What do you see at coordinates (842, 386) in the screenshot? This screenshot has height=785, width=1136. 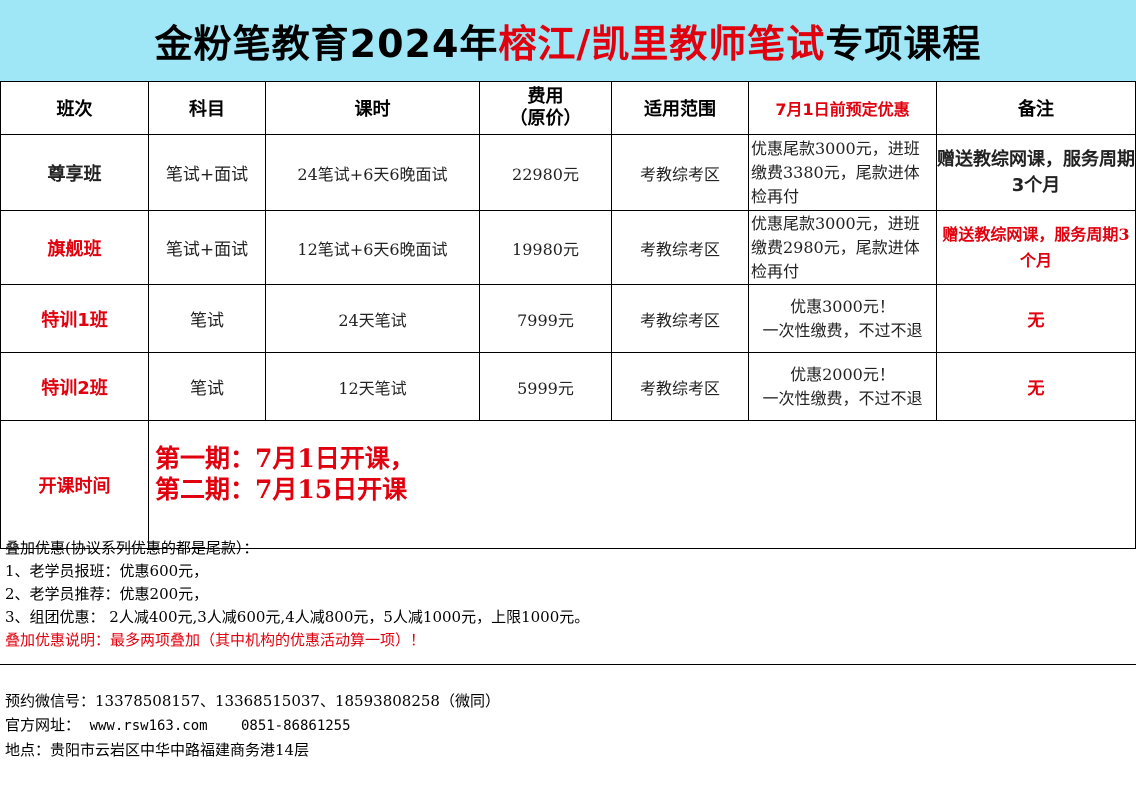 I see `row-discount: 优惠2000元！ 一次性缴费，不过不退` at bounding box center [842, 386].